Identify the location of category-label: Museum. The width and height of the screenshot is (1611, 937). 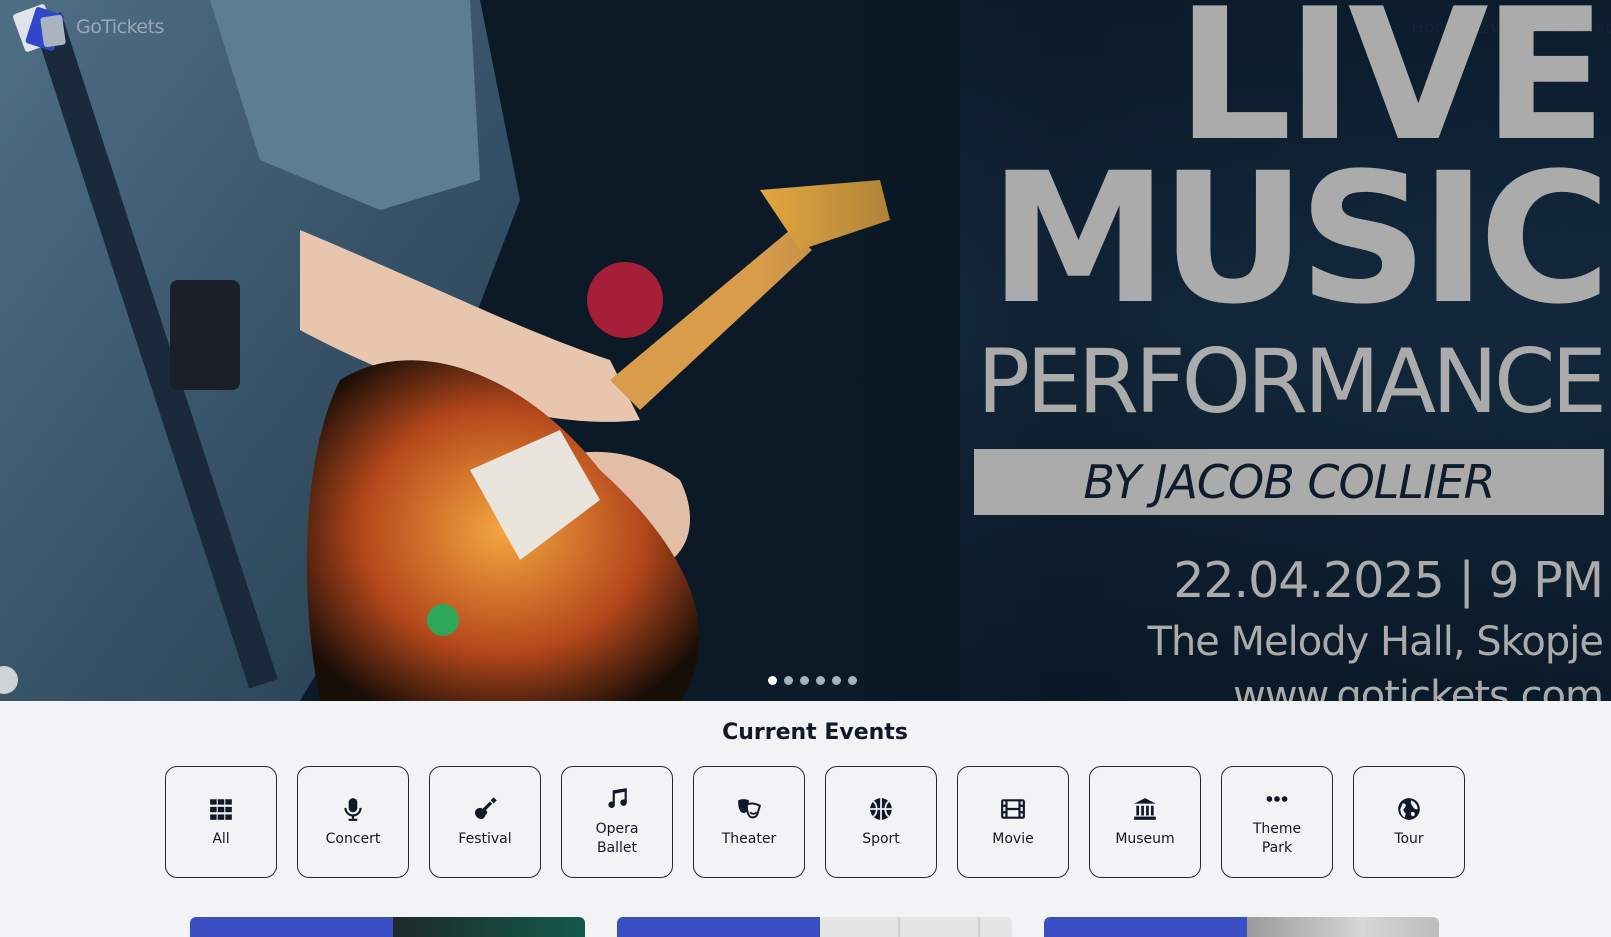
(1145, 838).